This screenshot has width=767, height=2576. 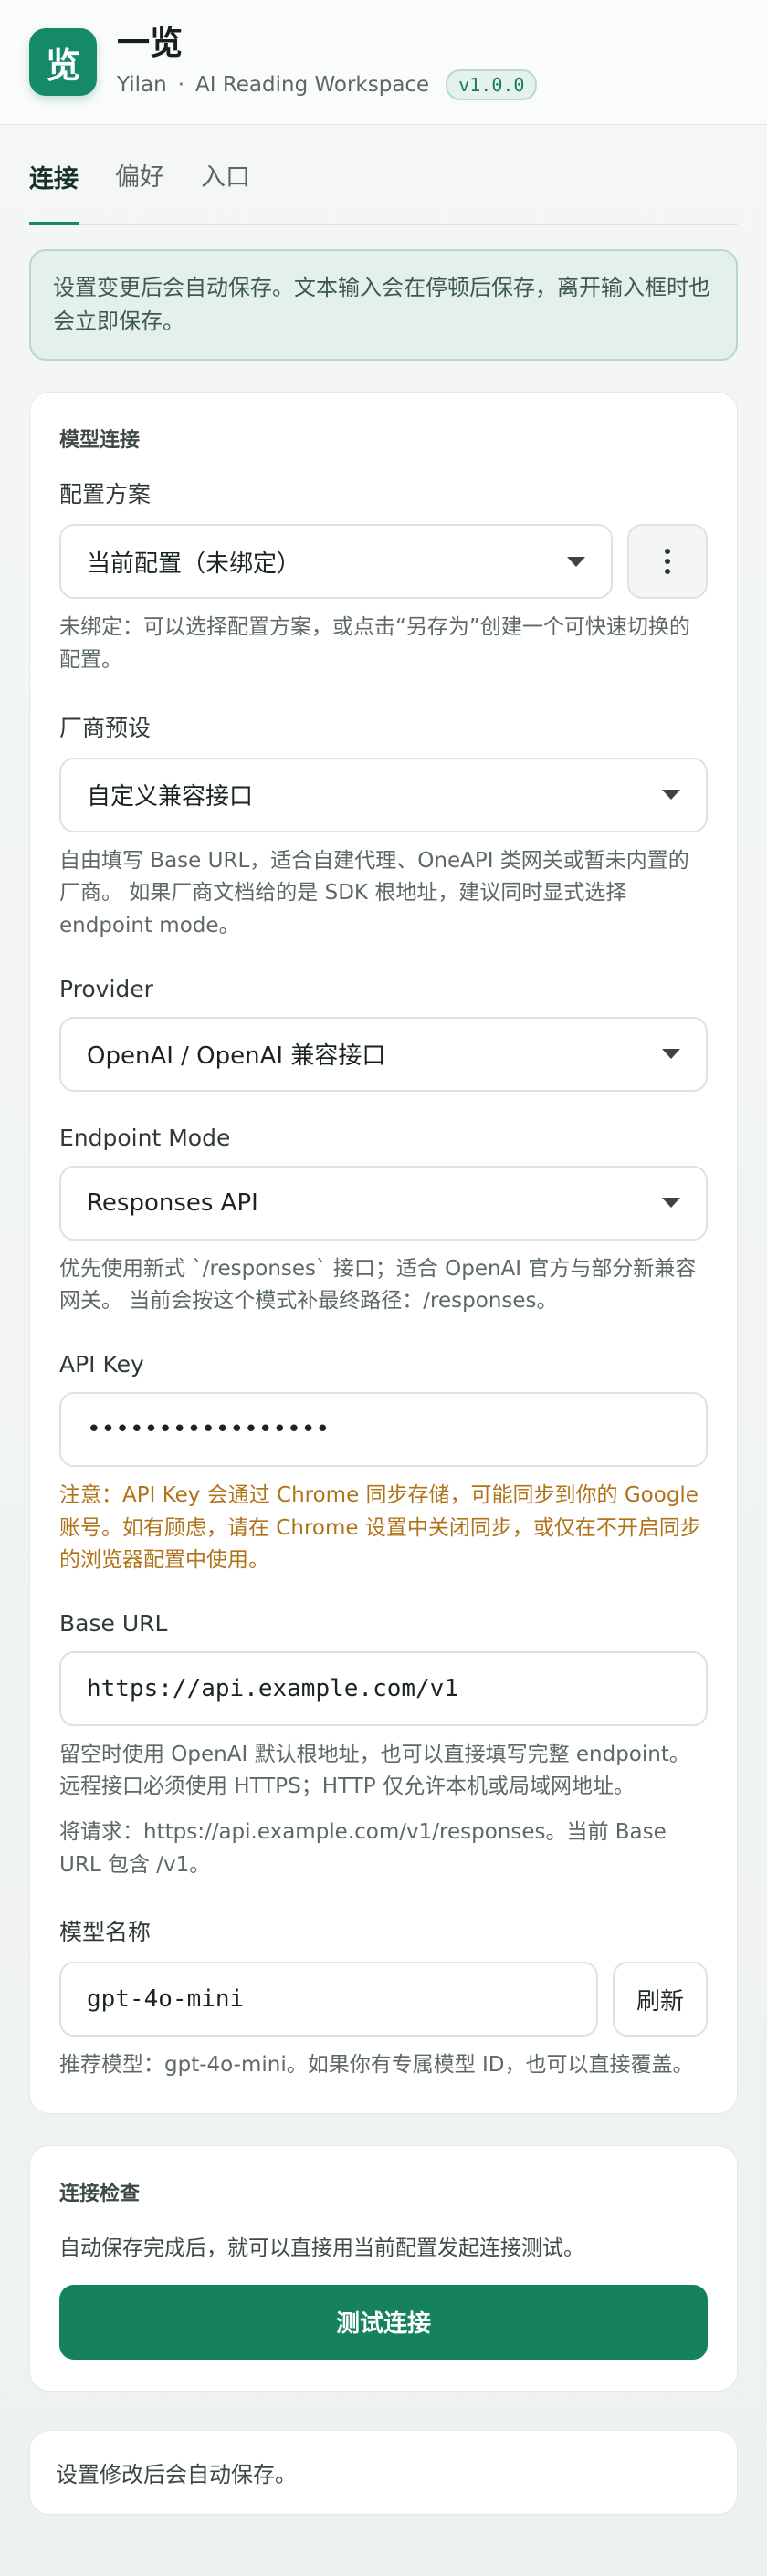 What do you see at coordinates (139, 190) in the screenshot?
I see `tab-preferences: 偏好` at bounding box center [139, 190].